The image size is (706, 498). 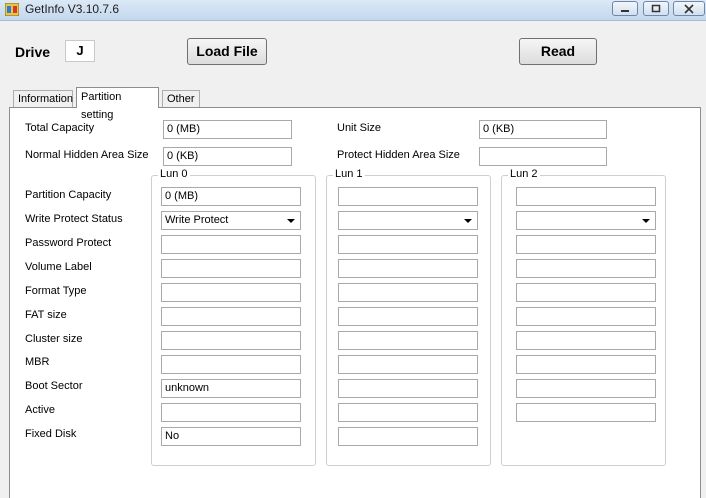 What do you see at coordinates (197, 220) in the screenshot?
I see `lun-0-write-protect-value: Write Protect` at bounding box center [197, 220].